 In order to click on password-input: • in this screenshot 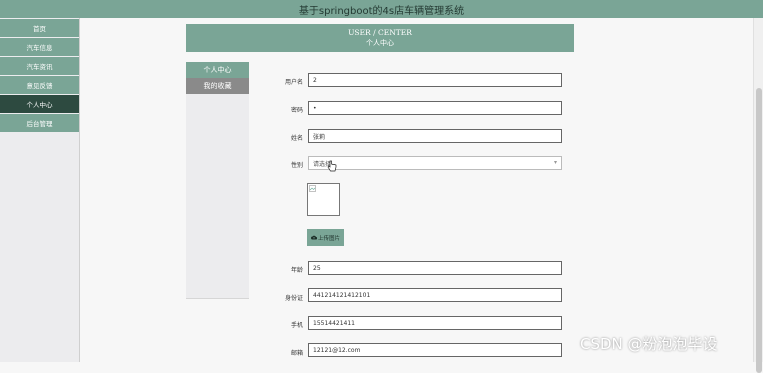, I will do `click(435, 108)`.